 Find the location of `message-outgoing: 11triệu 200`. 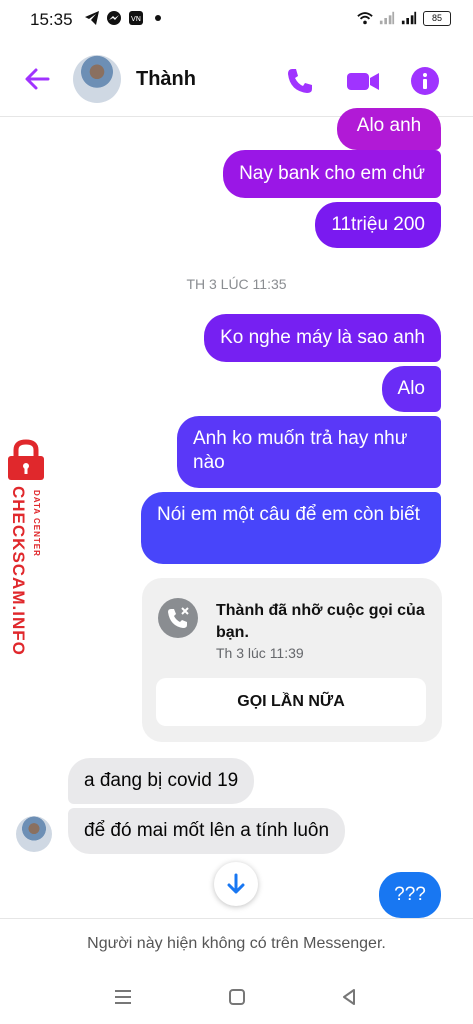

message-outgoing: 11triệu 200 is located at coordinates (378, 225).